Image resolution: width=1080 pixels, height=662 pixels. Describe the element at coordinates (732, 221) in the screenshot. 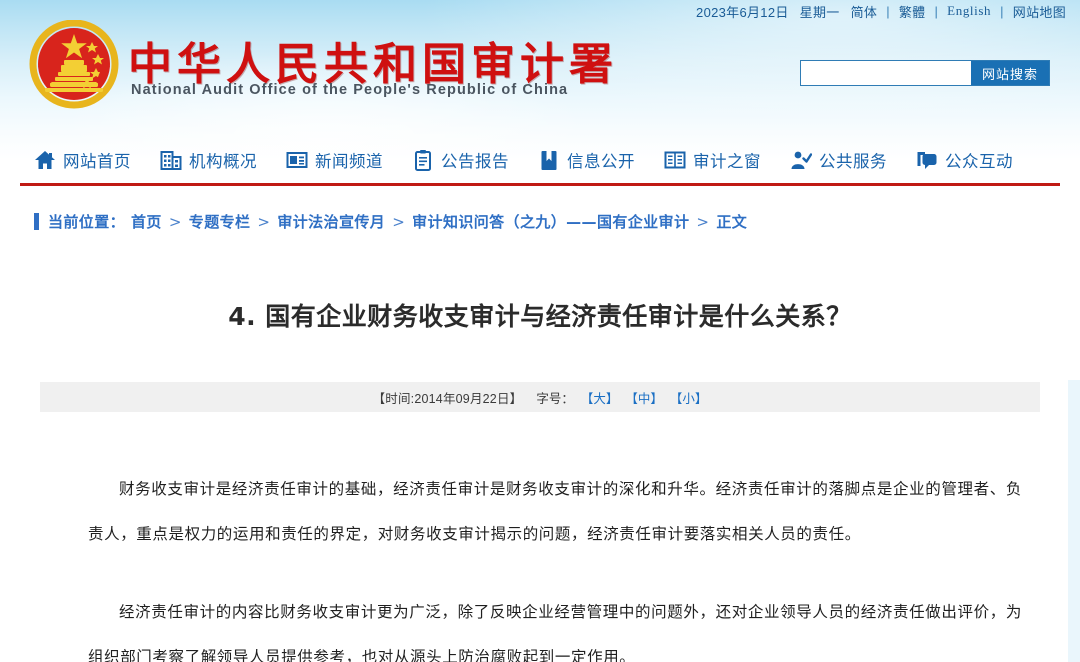

I see `breadcrumb-current: 正文` at that location.